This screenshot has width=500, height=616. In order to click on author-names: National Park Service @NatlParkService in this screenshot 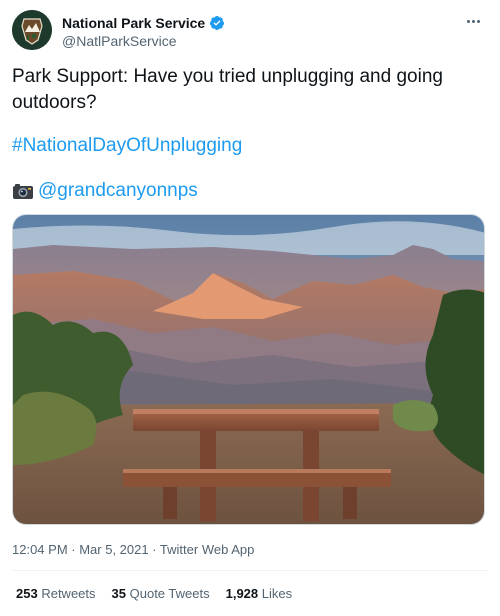, I will do `click(143, 32)`.